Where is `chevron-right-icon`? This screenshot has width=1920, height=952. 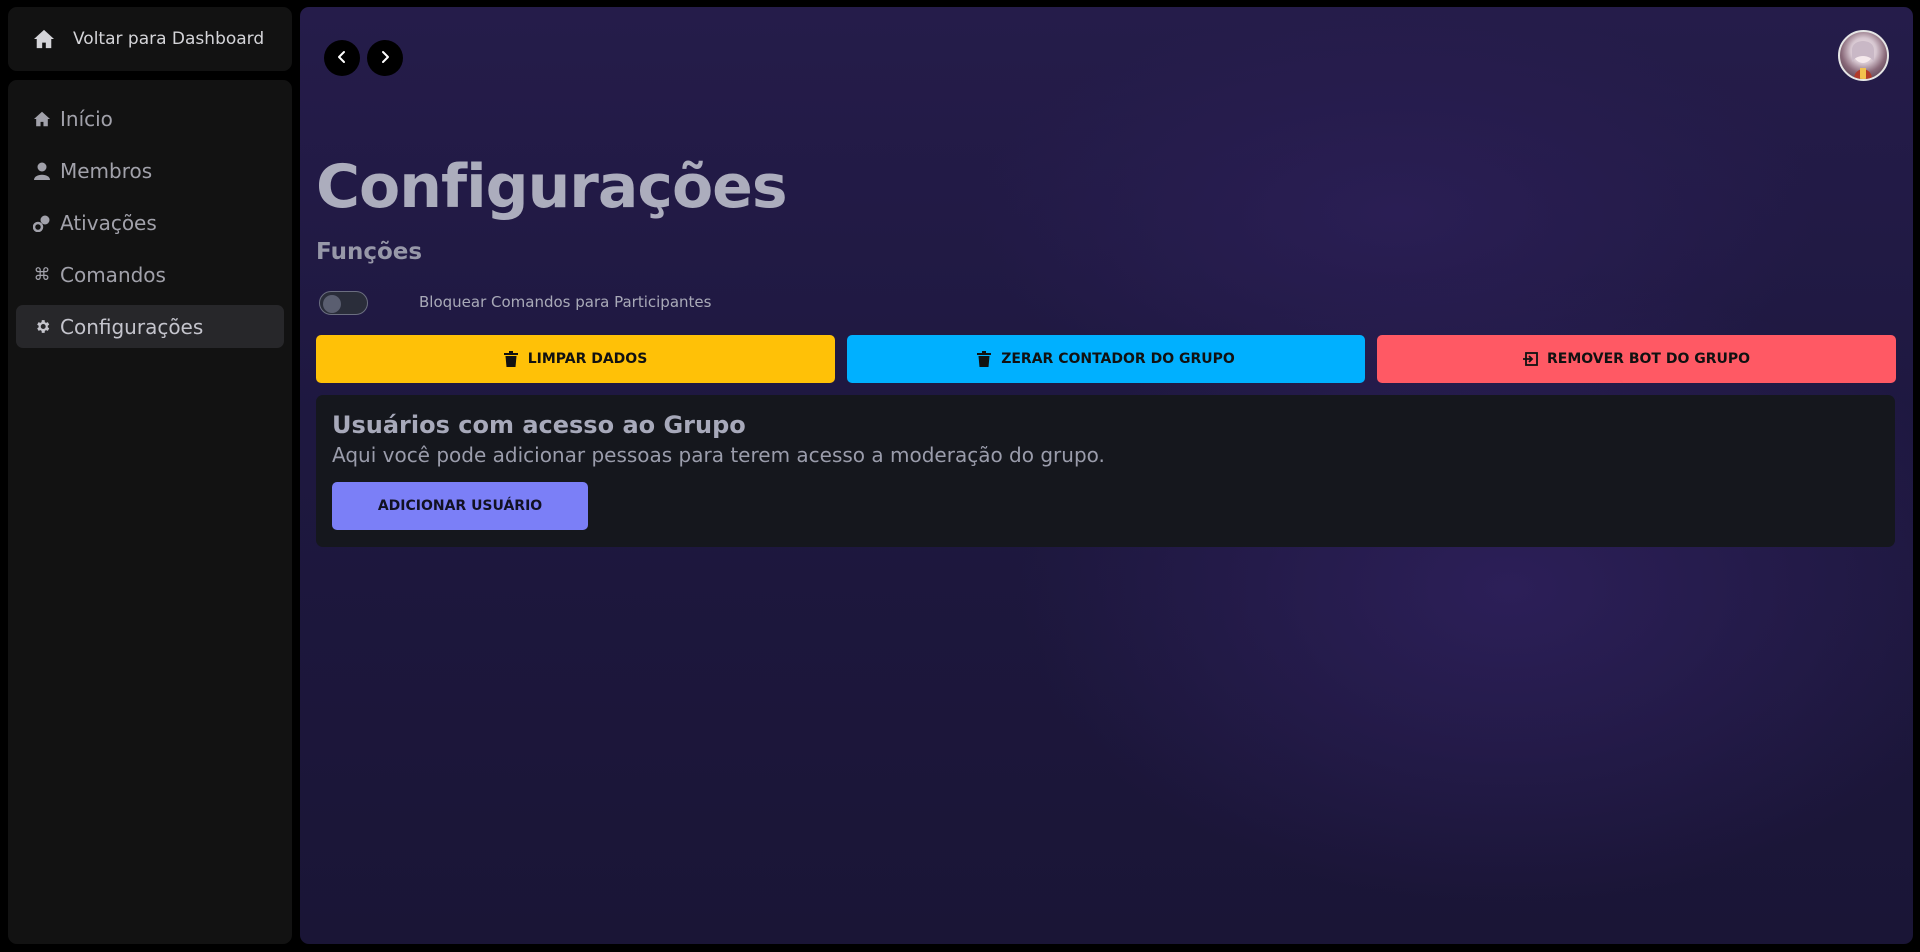 chevron-right-icon is located at coordinates (385, 58).